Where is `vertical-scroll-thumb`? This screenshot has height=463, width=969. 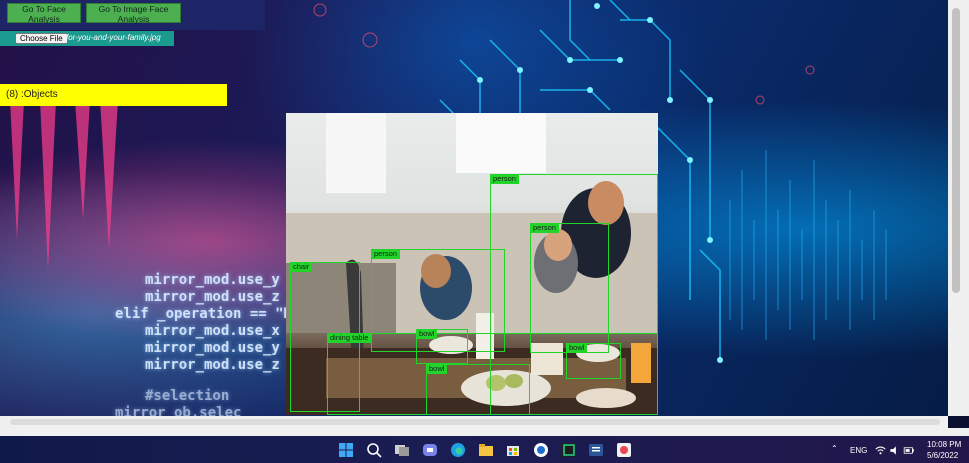
vertical-scroll-thumb is located at coordinates (956, 150).